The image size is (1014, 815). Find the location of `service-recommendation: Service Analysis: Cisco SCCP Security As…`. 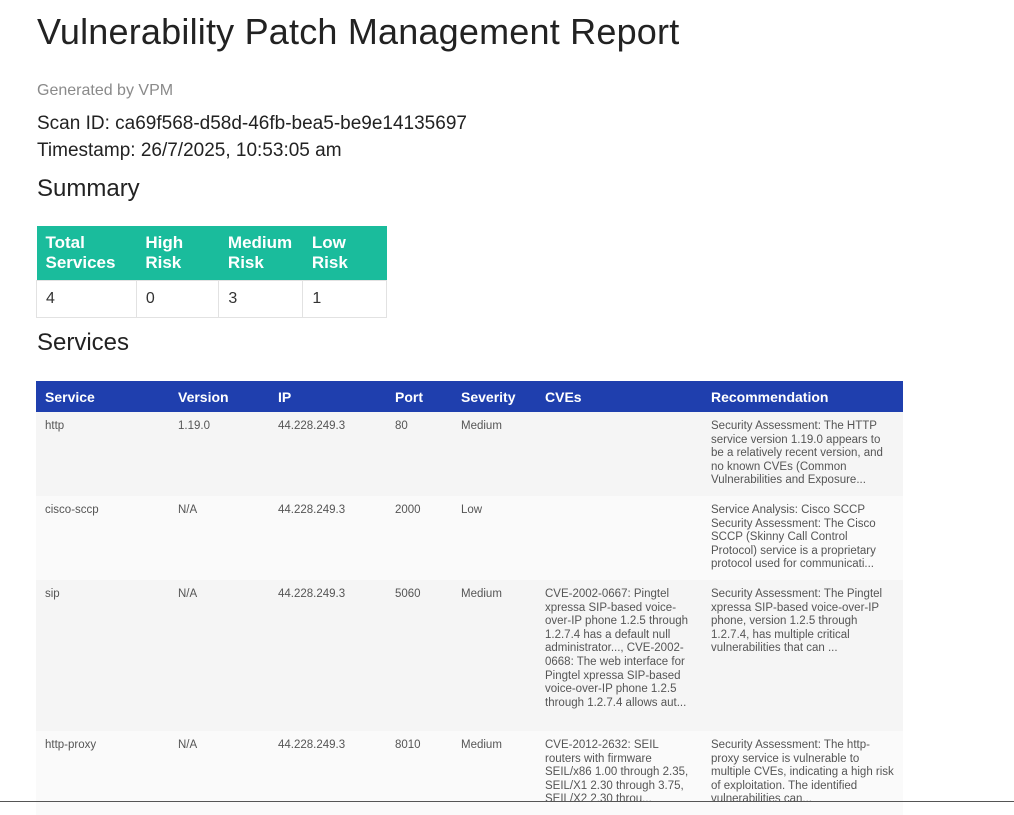

service-recommendation: Service Analysis: Cisco SCCP Security As… is located at coordinates (802, 538).